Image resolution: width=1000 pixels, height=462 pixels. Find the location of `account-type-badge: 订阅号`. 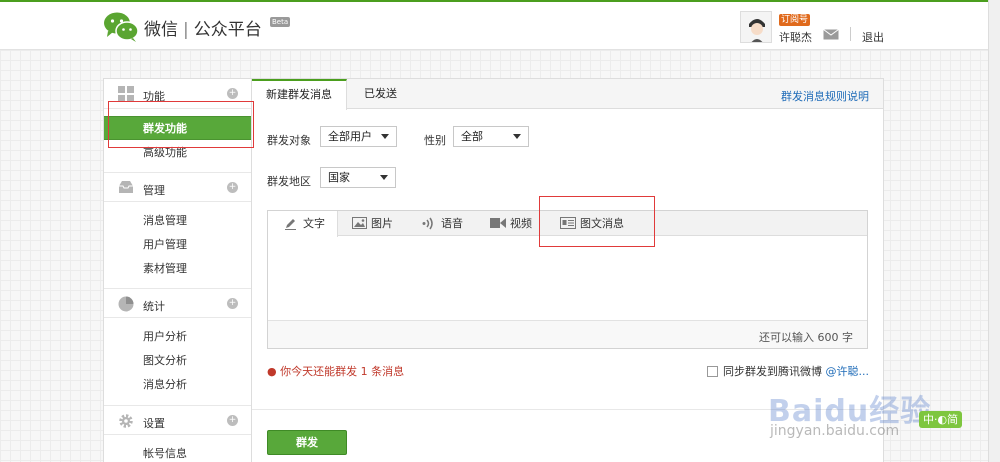

account-type-badge: 订阅号 is located at coordinates (795, 20).